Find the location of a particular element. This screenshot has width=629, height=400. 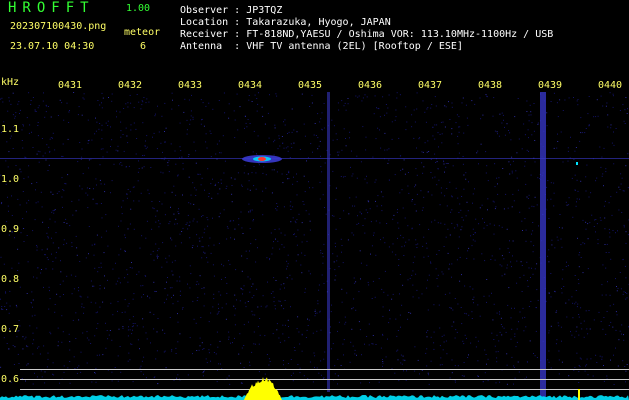

y-tick-label: 1.1 is located at coordinates (10, 129).